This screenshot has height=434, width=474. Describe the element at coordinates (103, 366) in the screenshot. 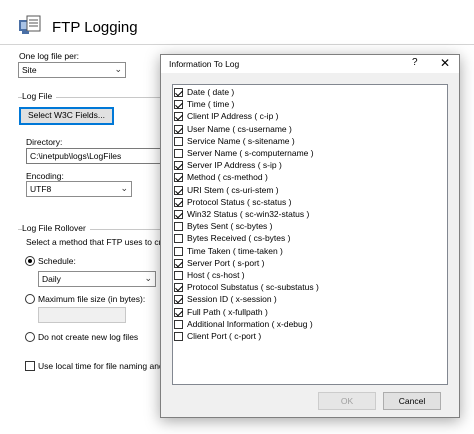

I see `local-time-label: Use local time for file naming and r` at that location.